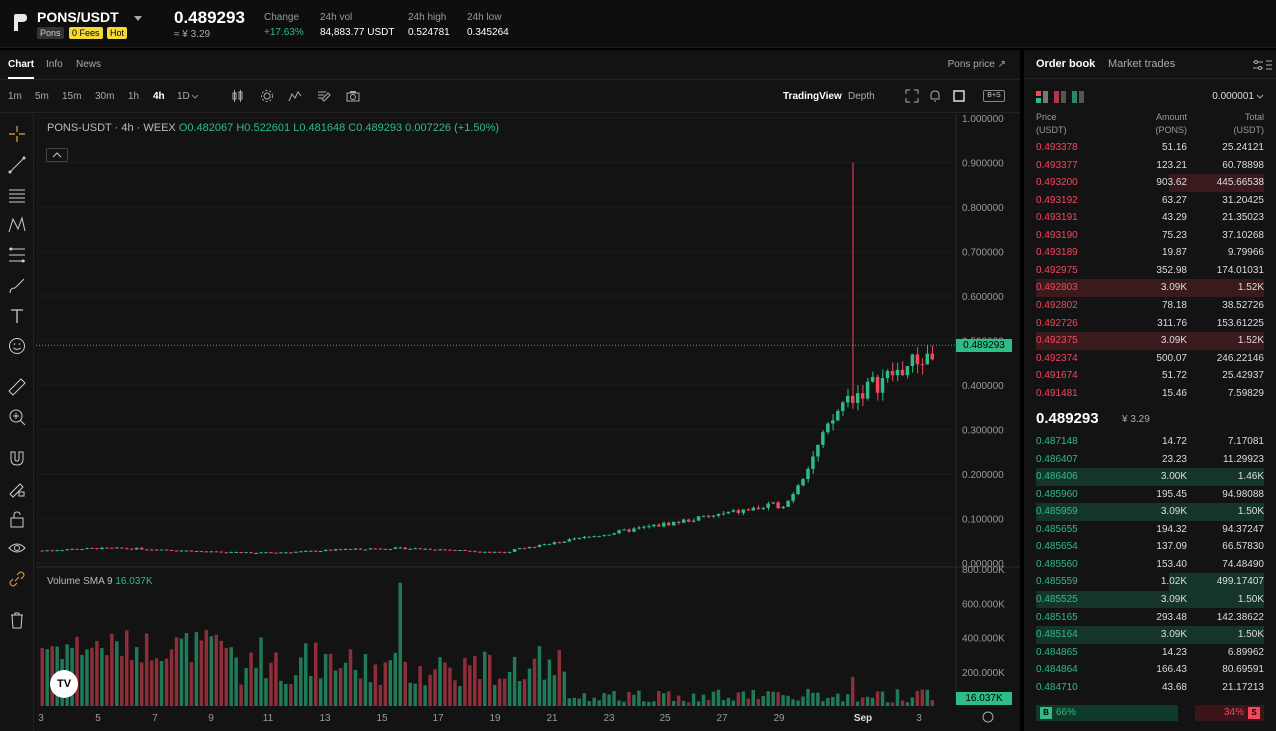 The height and width of the screenshot is (731, 1276). I want to click on alert-bell-icon, so click(935, 96).